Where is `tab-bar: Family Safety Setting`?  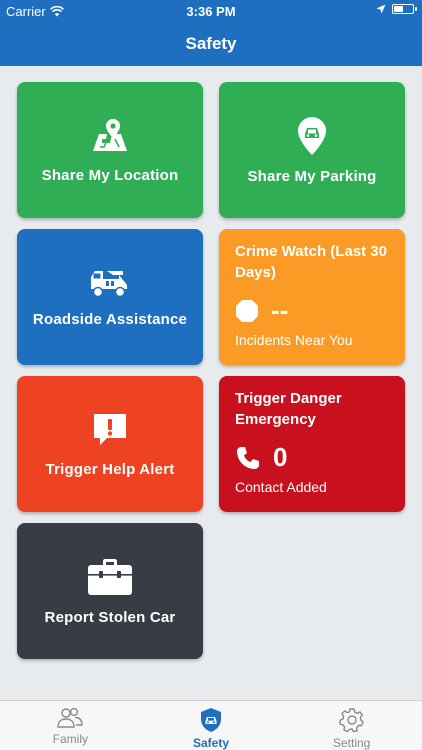
tab-bar: Family Safety Setting is located at coordinates (211, 725).